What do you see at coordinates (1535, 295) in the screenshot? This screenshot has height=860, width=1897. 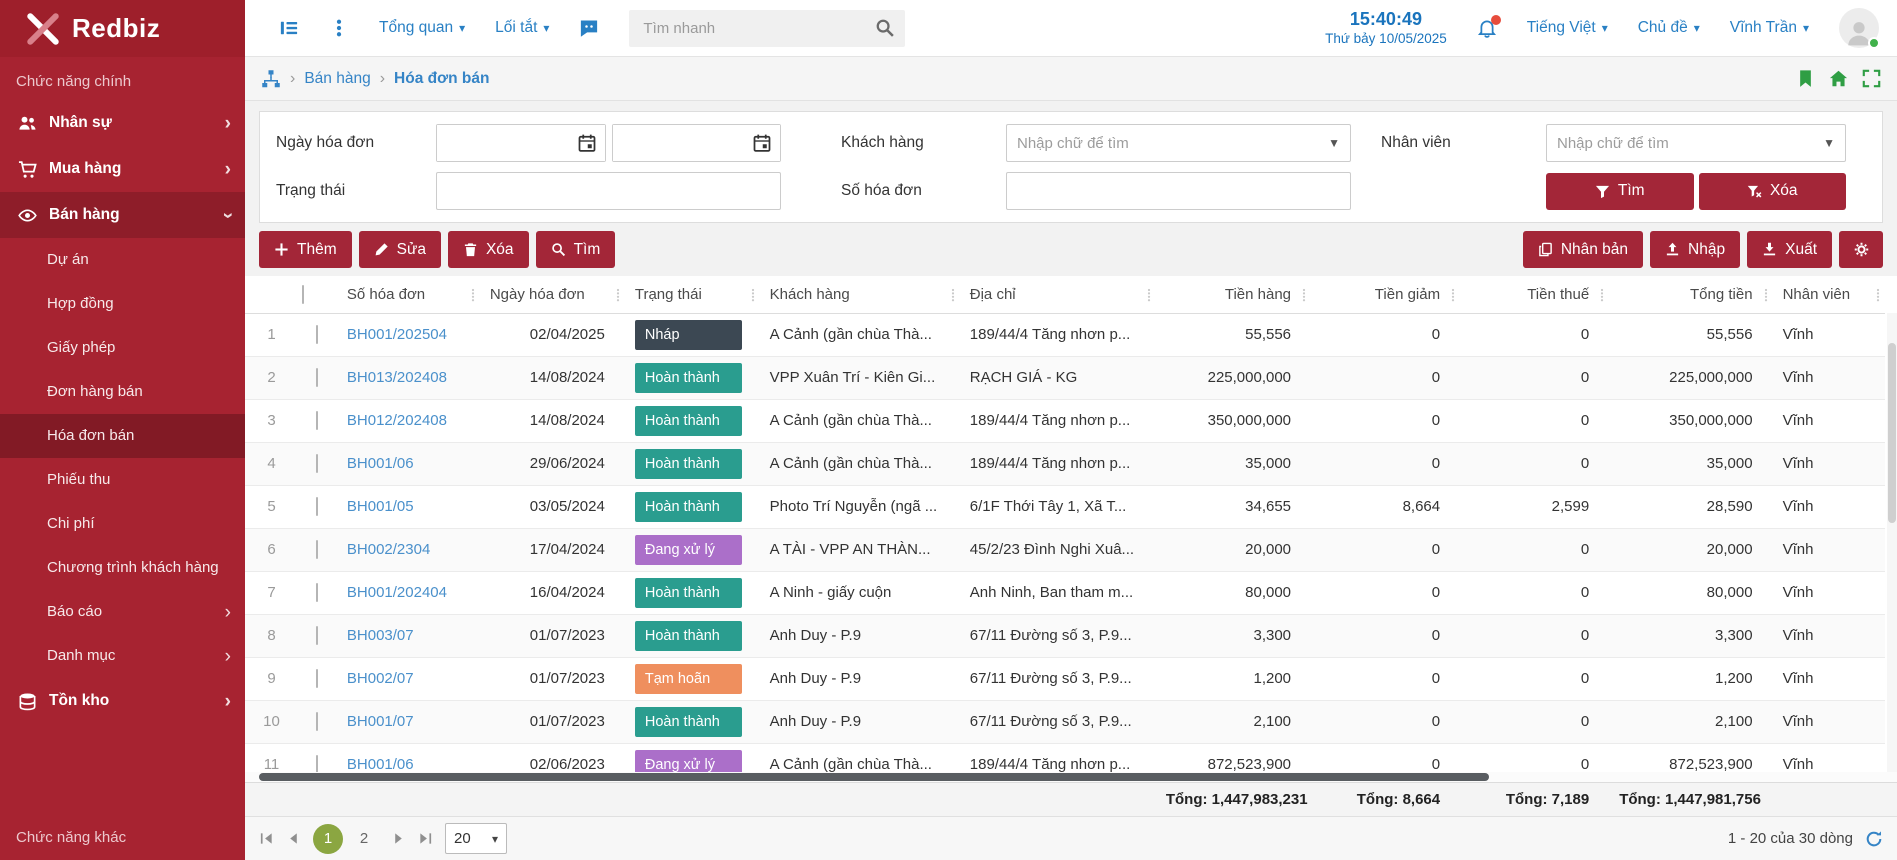 I see `column-header-9: Tiền thuế` at bounding box center [1535, 295].